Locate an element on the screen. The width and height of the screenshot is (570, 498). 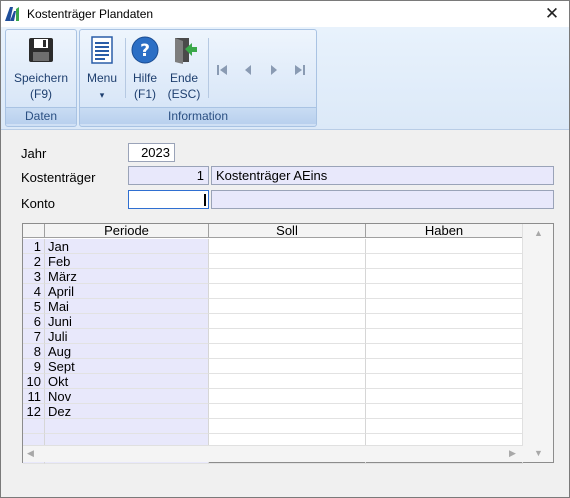
period-cell: Juli is located at coordinates (127, 336).